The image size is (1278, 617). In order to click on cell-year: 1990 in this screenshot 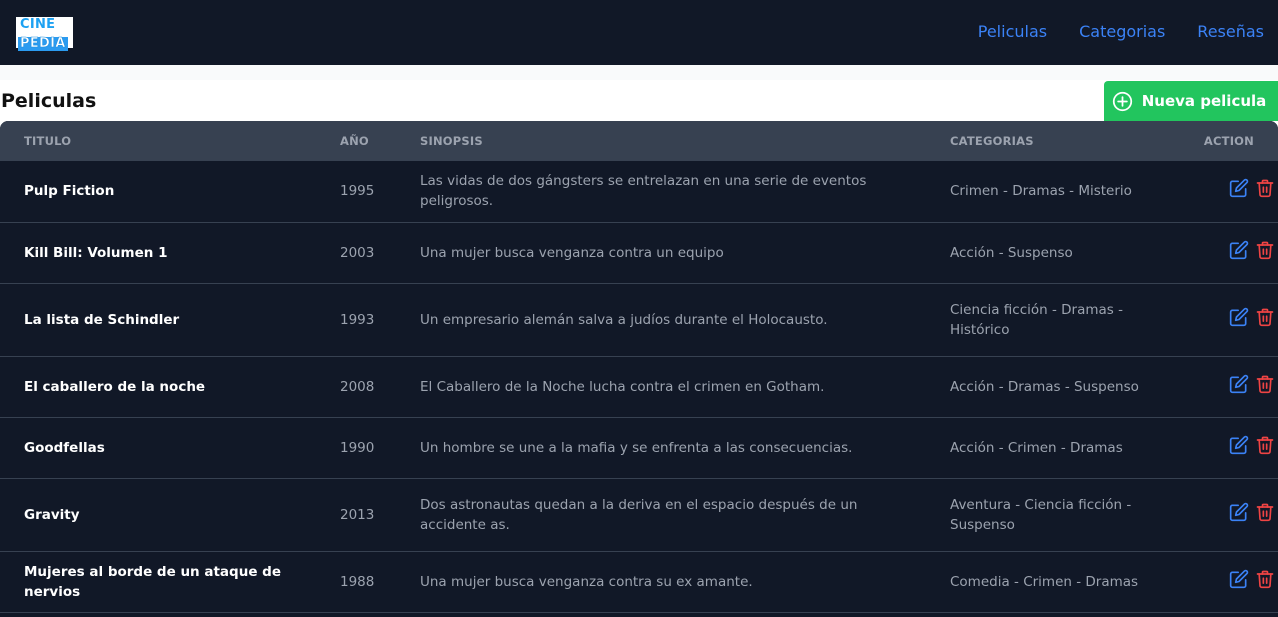, I will do `click(357, 447)`.